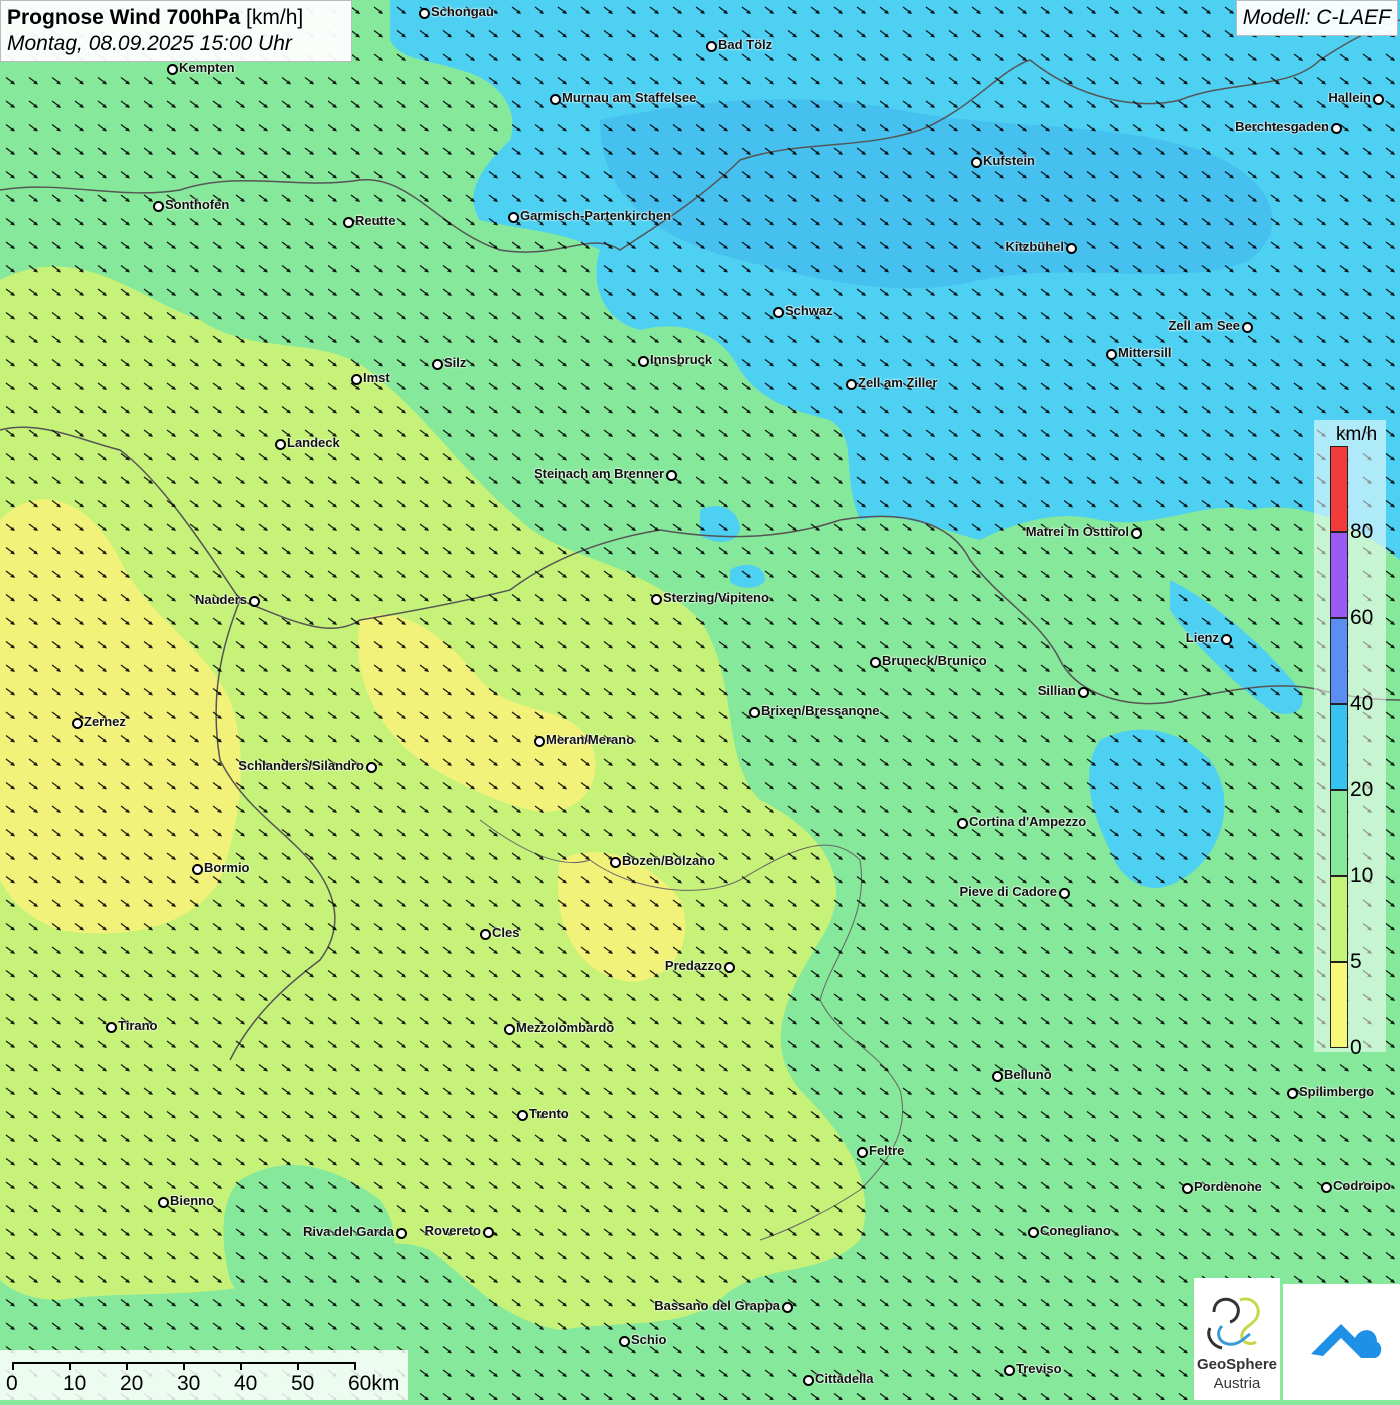 The height and width of the screenshot is (1405, 1400). What do you see at coordinates (1233, 1323) in the screenshot?
I see `geosphere-logo-icon` at bounding box center [1233, 1323].